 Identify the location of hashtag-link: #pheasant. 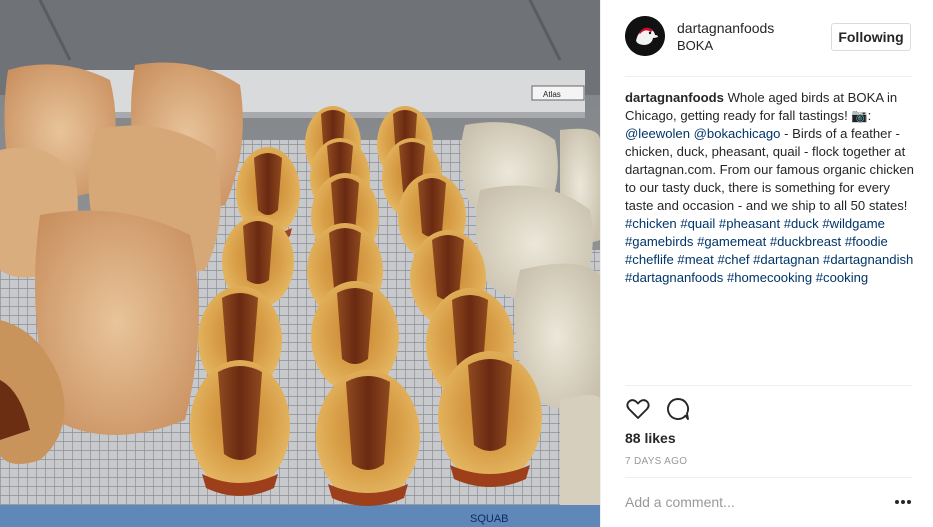
(749, 223).